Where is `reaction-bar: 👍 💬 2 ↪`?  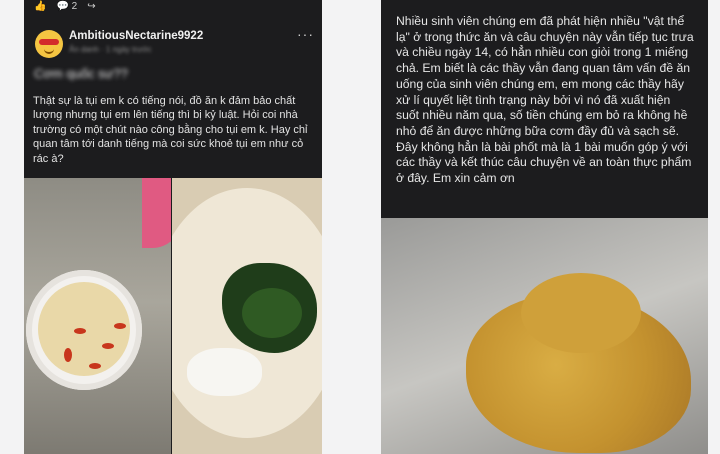 reaction-bar: 👍 💬 2 ↪ is located at coordinates (173, 6).